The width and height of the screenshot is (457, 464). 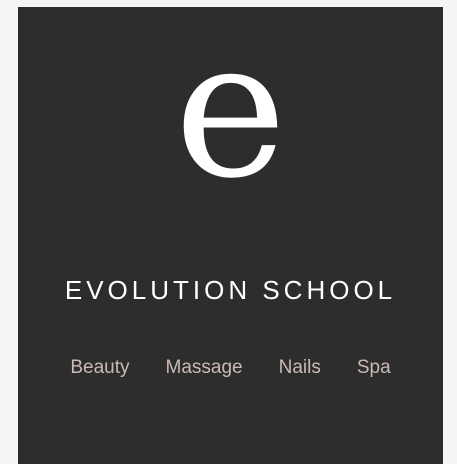 What do you see at coordinates (230, 110) in the screenshot?
I see `brand-logo: e` at bounding box center [230, 110].